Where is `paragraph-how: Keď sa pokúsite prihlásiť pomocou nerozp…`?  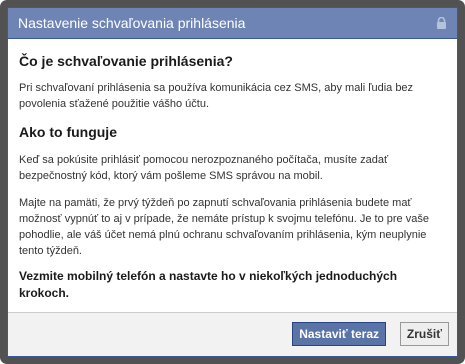
paragraph-how: Keď sa pokúsite prihlásiť pomocou nerozp… is located at coordinates (204, 168).